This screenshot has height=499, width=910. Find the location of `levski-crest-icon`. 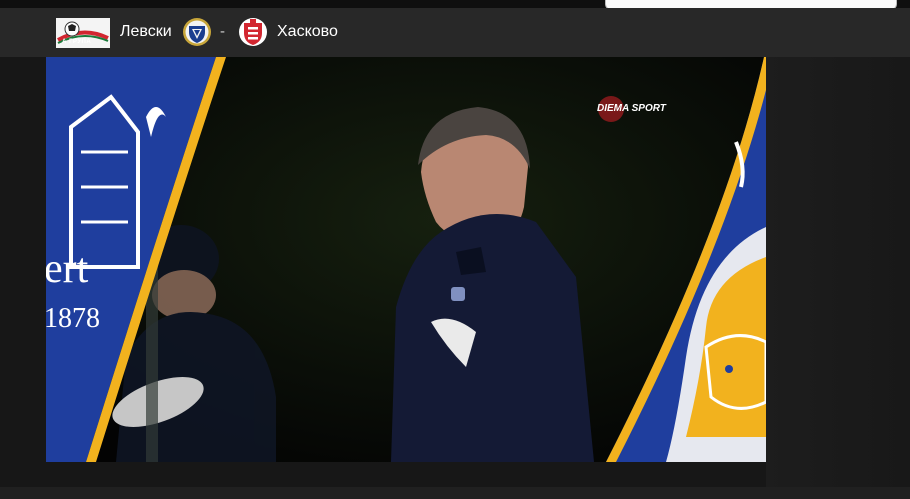

levski-crest-icon is located at coordinates (197, 32).